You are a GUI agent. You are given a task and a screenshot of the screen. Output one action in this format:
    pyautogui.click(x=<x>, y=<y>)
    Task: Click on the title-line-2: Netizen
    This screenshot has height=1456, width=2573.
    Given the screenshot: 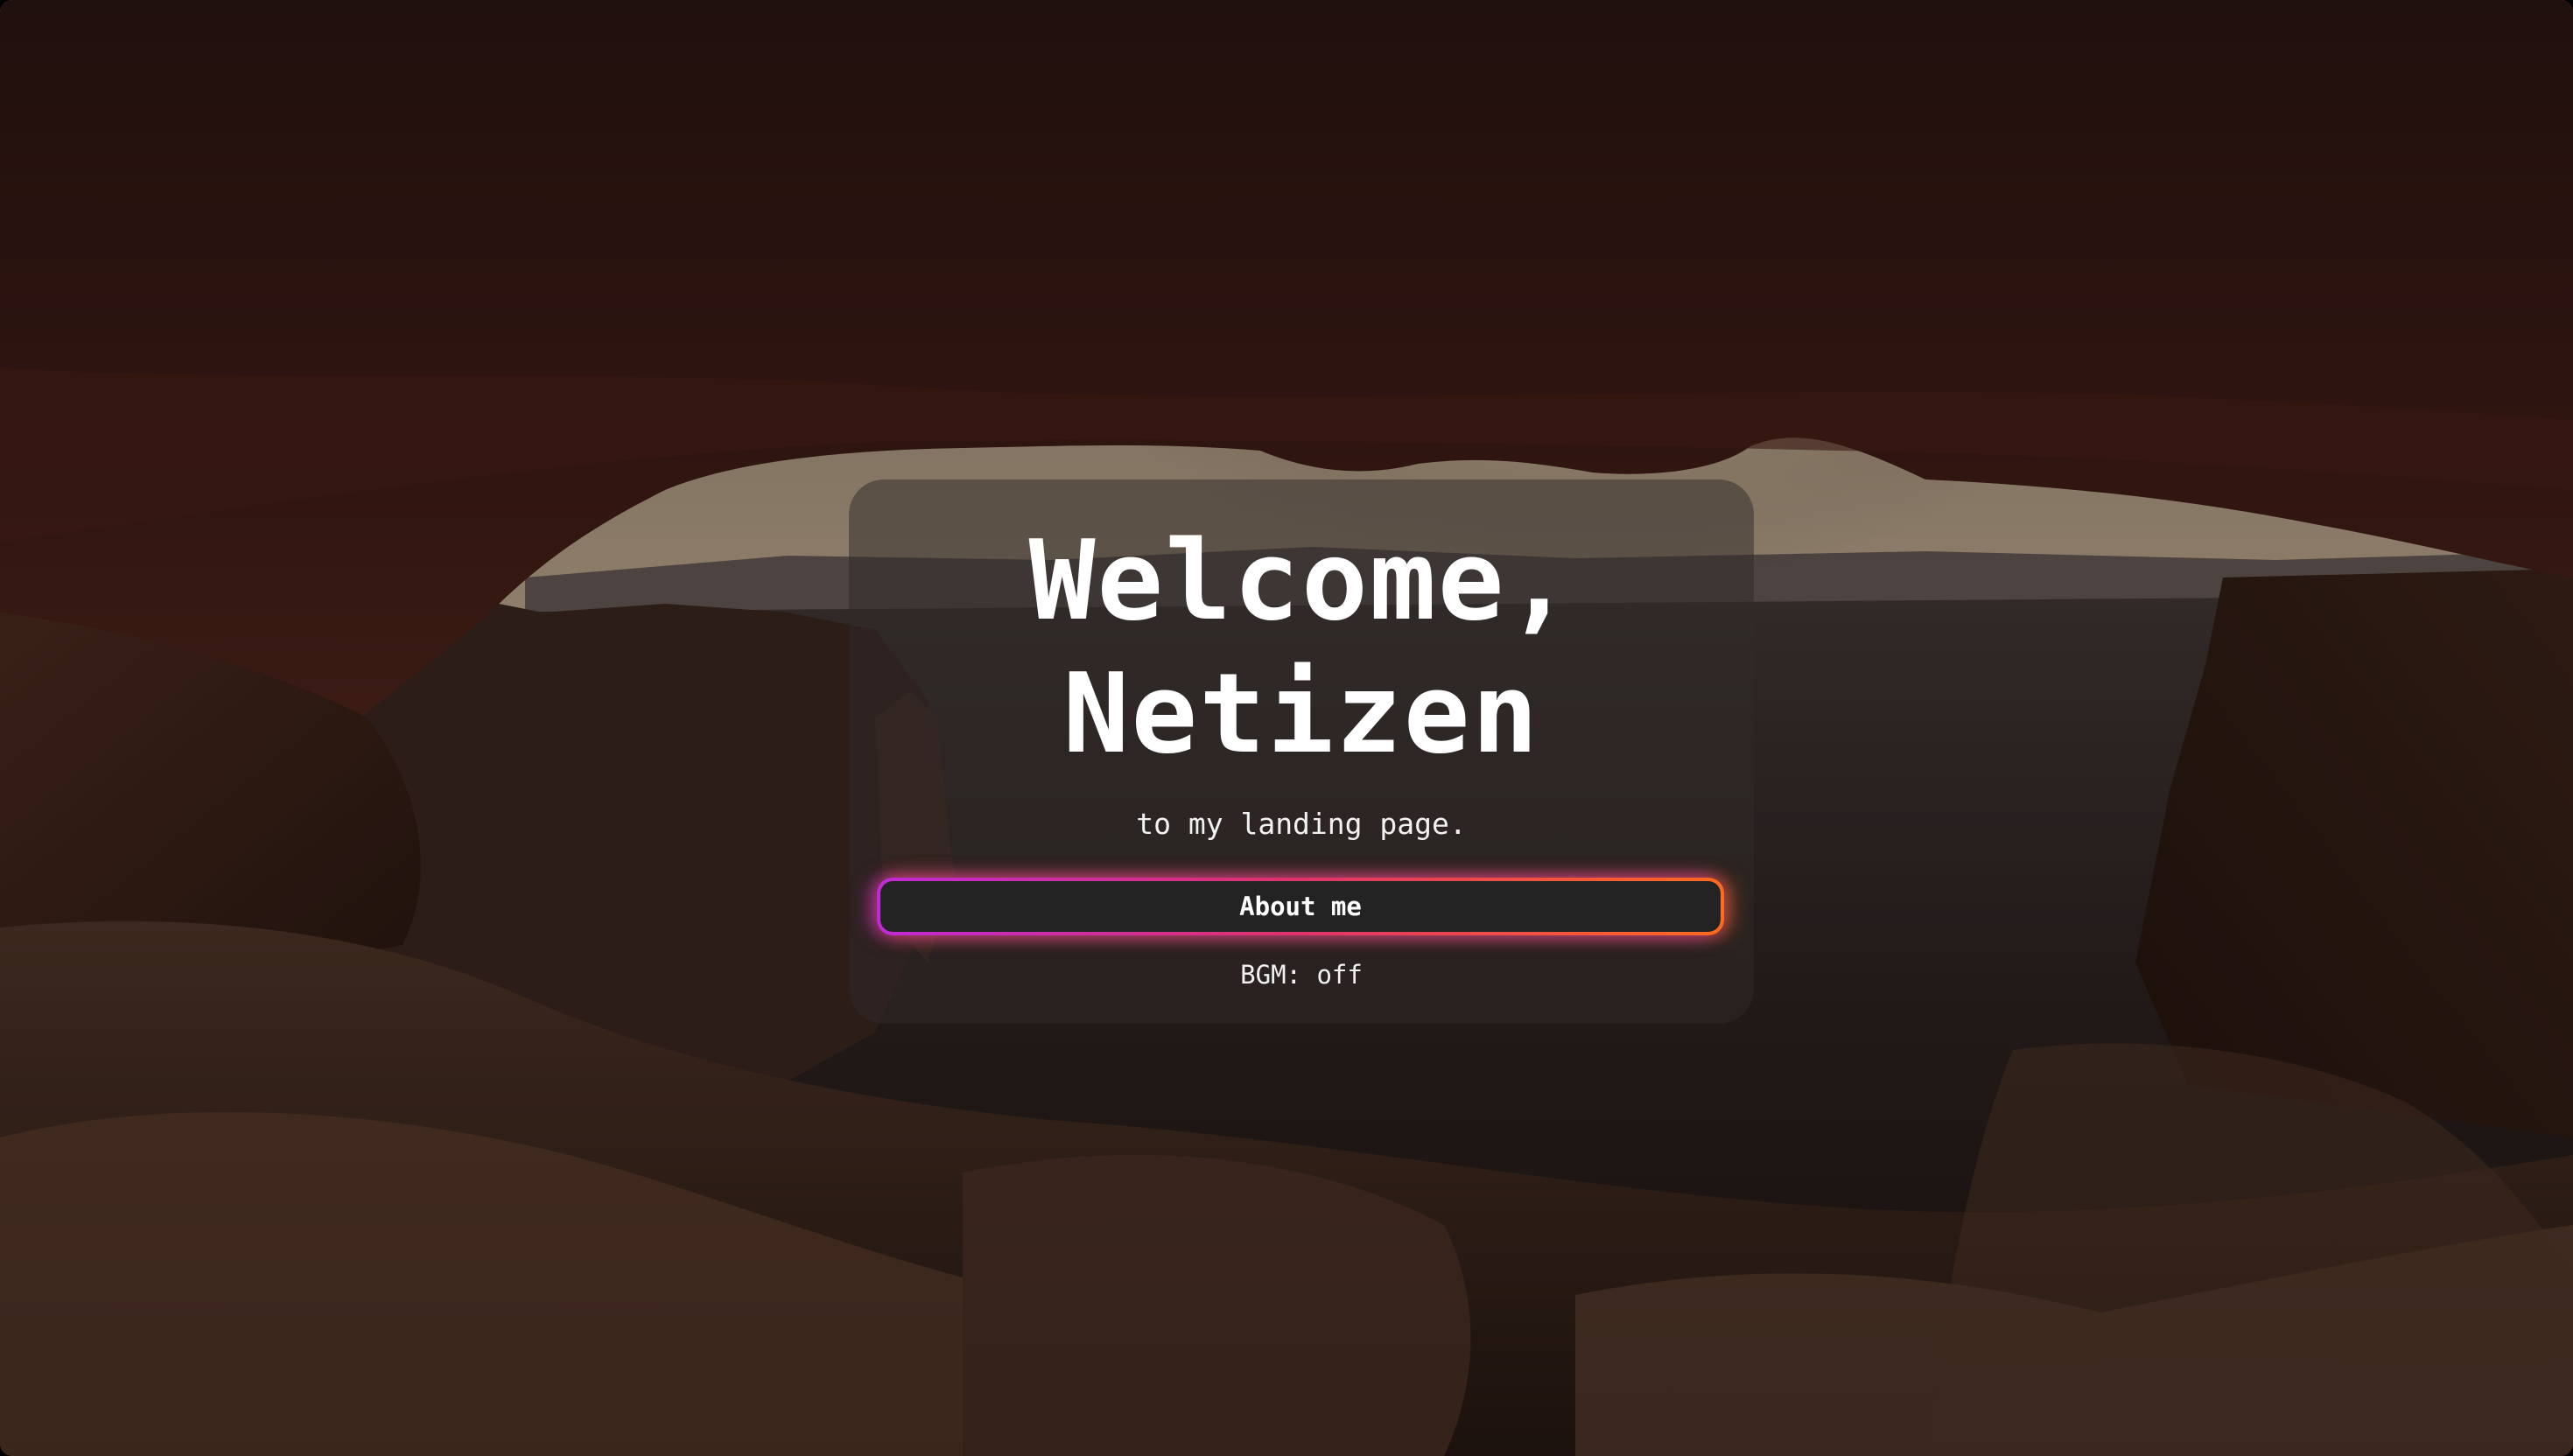 What is the action you would take?
    pyautogui.click(x=1301, y=713)
    